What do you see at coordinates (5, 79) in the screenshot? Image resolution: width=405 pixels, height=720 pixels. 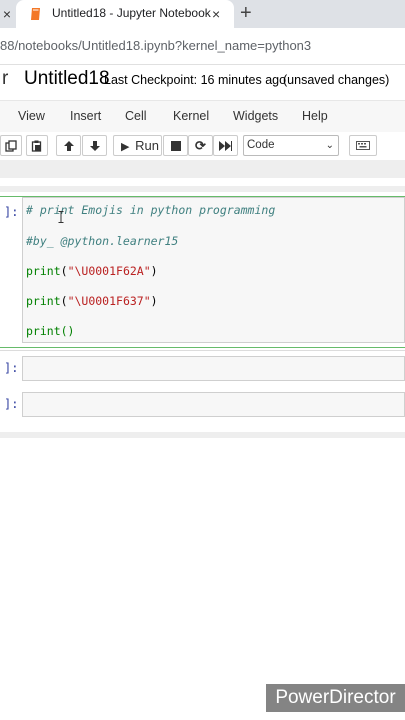 I see `jupyter-logo-fragment: r` at bounding box center [5, 79].